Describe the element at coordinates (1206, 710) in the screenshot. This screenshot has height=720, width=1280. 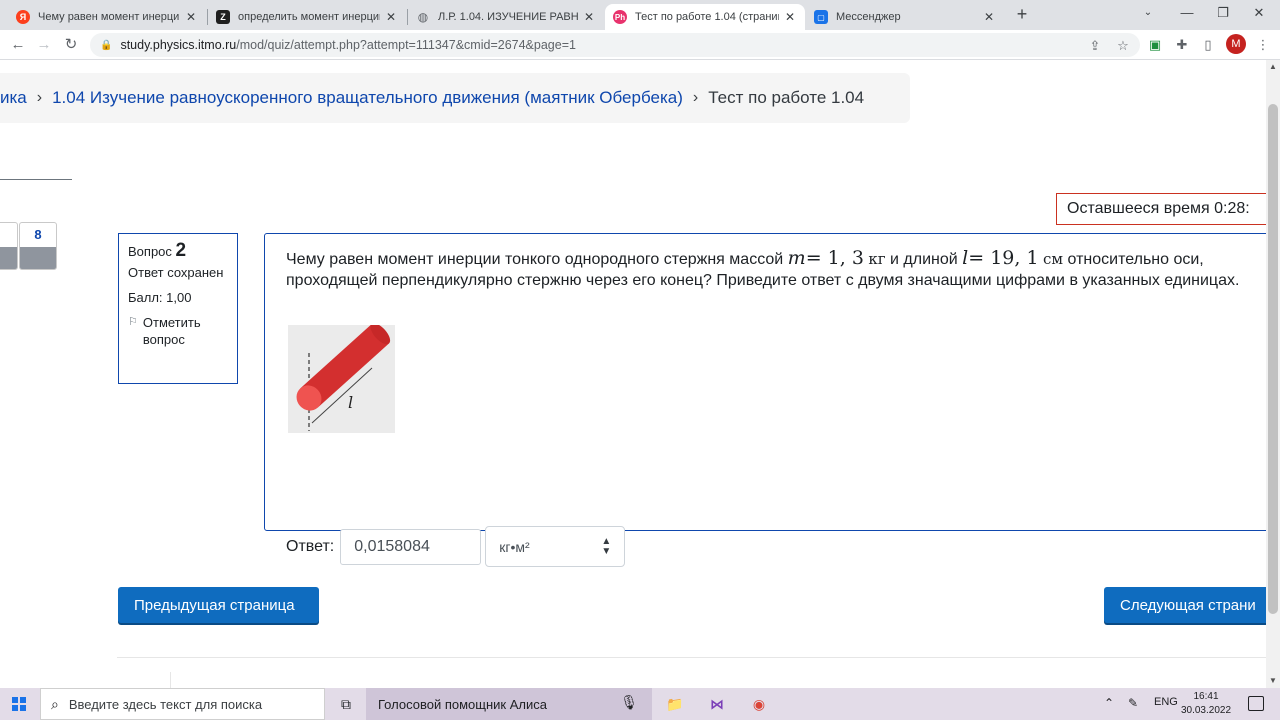
I see `clock-date: 30.03.2022` at that location.